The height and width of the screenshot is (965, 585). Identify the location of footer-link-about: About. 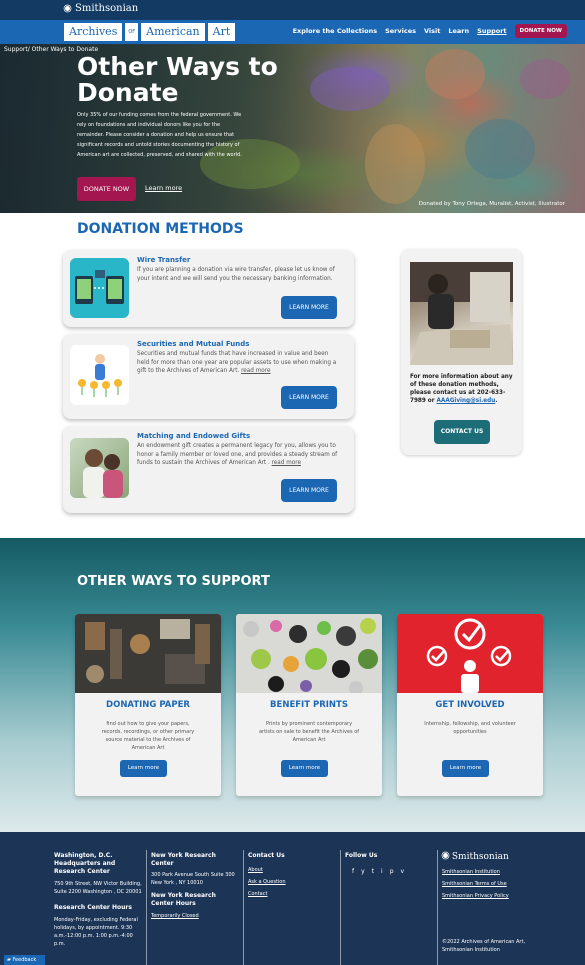
(292, 870).